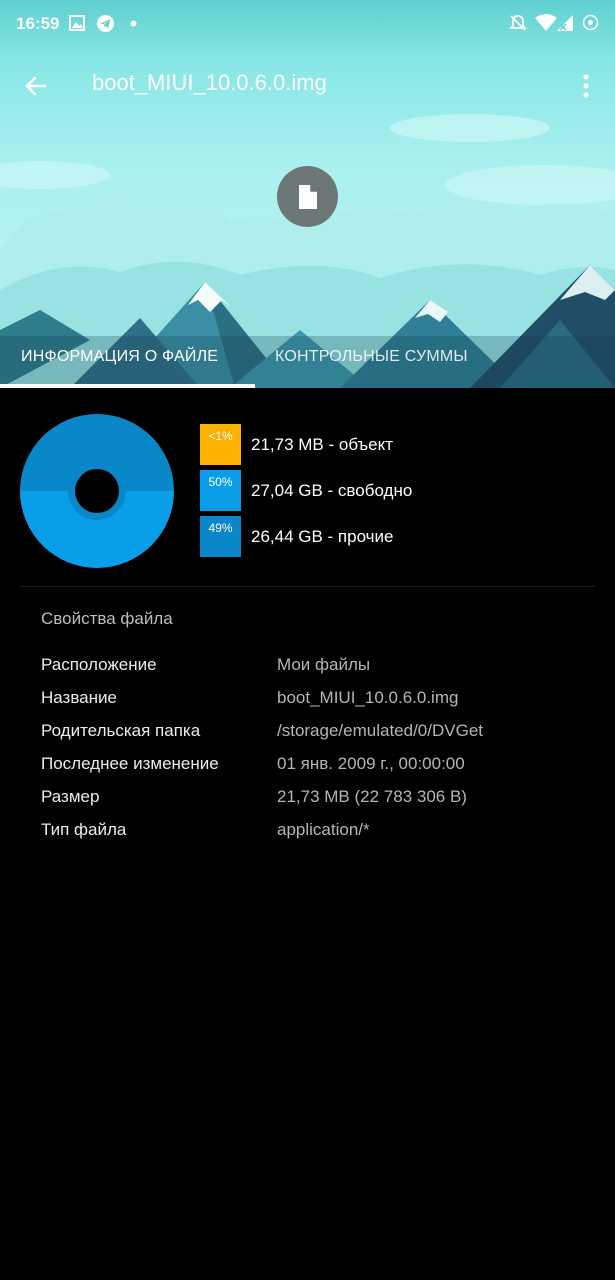  What do you see at coordinates (322, 444) in the screenshot?
I see `legend-label: 21,73 MB - объект` at bounding box center [322, 444].